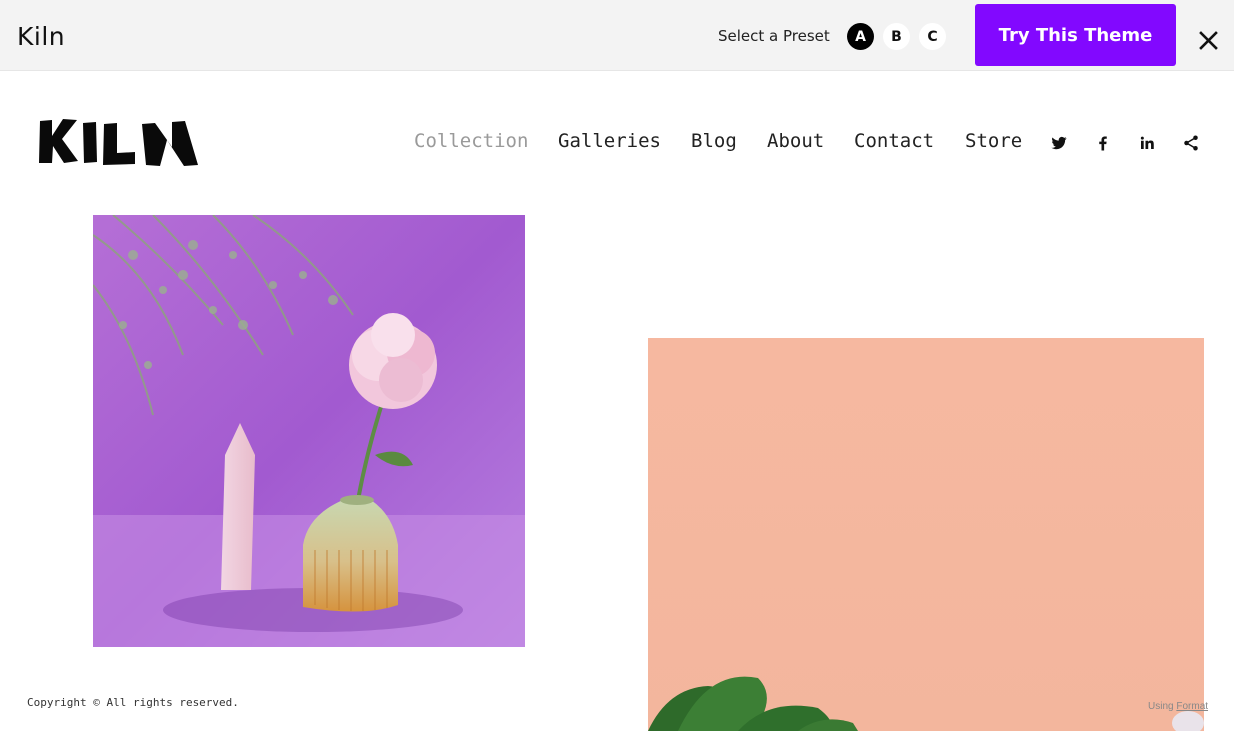 The height and width of the screenshot is (731, 1234). What do you see at coordinates (609, 141) in the screenshot?
I see `nav-galleries: Galleries` at bounding box center [609, 141].